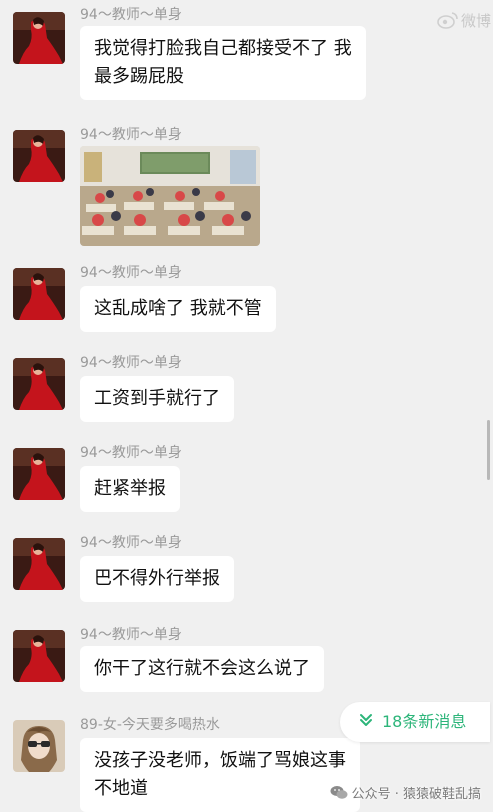 The height and width of the screenshot is (812, 493). I want to click on wechat-watermark: 公众号 · 猿猿破鞋乱搞, so click(405, 793).